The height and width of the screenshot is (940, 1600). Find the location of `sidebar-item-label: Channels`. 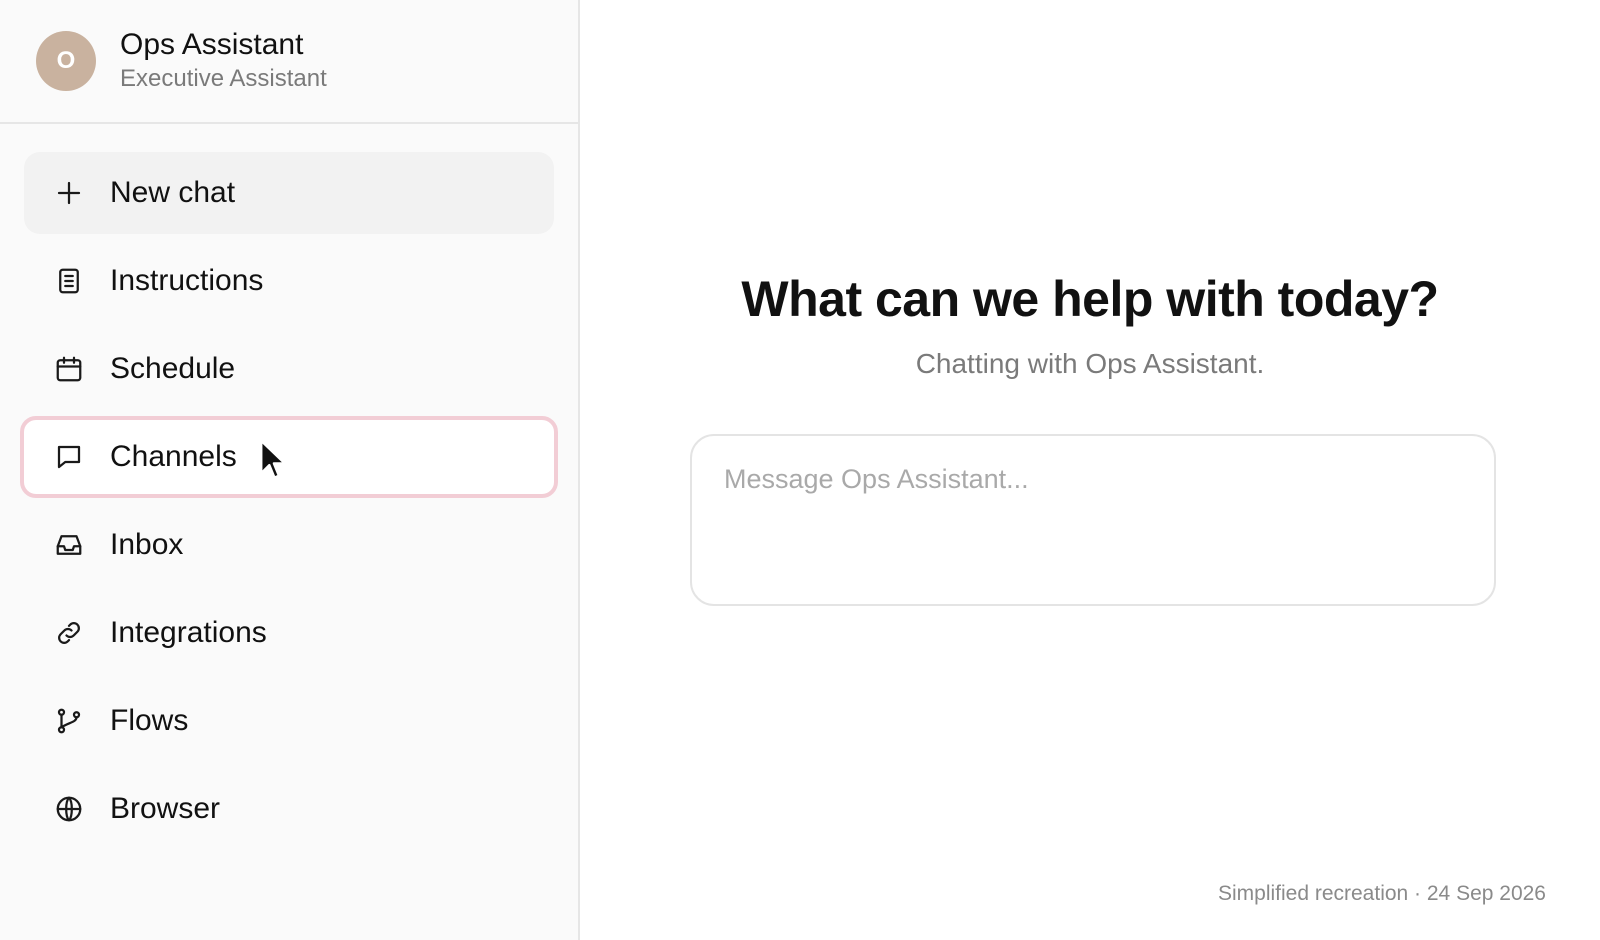

sidebar-item-label: Channels is located at coordinates (173, 456).